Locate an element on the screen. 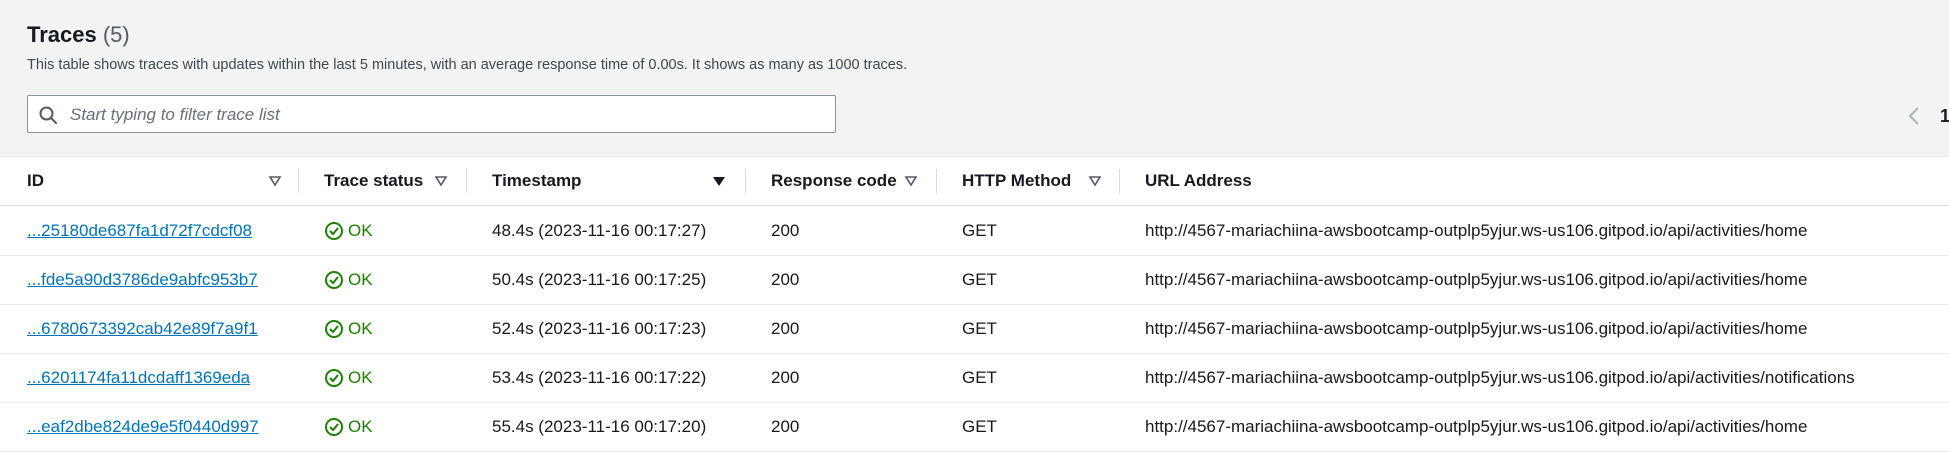 The height and width of the screenshot is (454, 1949). trace-id-cell: ...fde5a90d3786de9abfc953b7 is located at coordinates (142, 279).